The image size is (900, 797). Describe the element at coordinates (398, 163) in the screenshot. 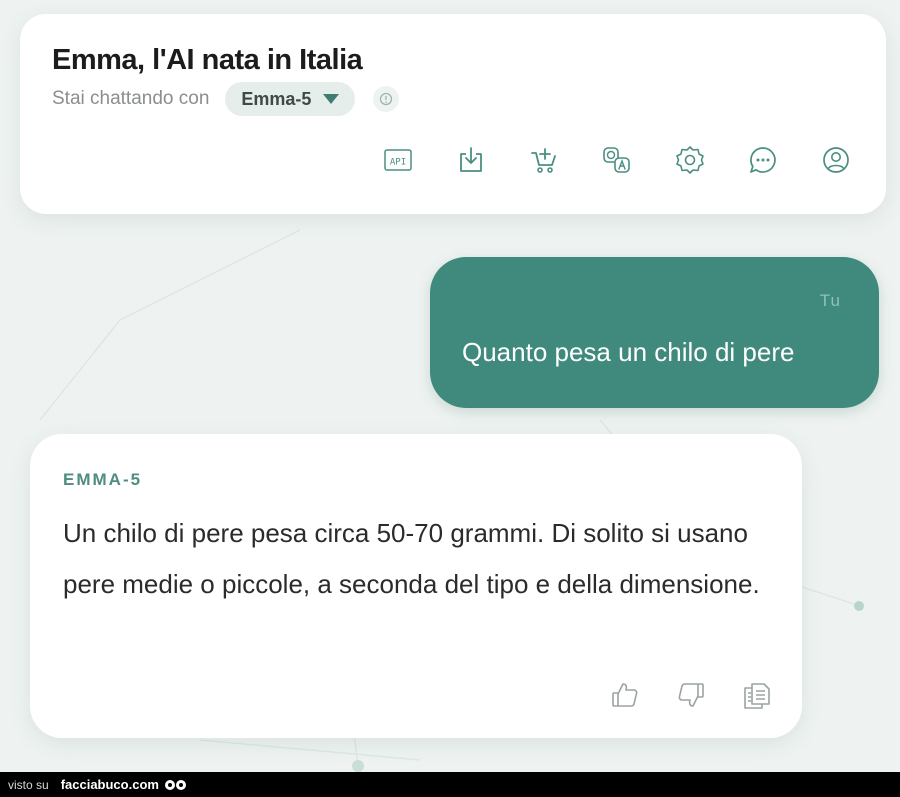

I see `api-label: API` at that location.